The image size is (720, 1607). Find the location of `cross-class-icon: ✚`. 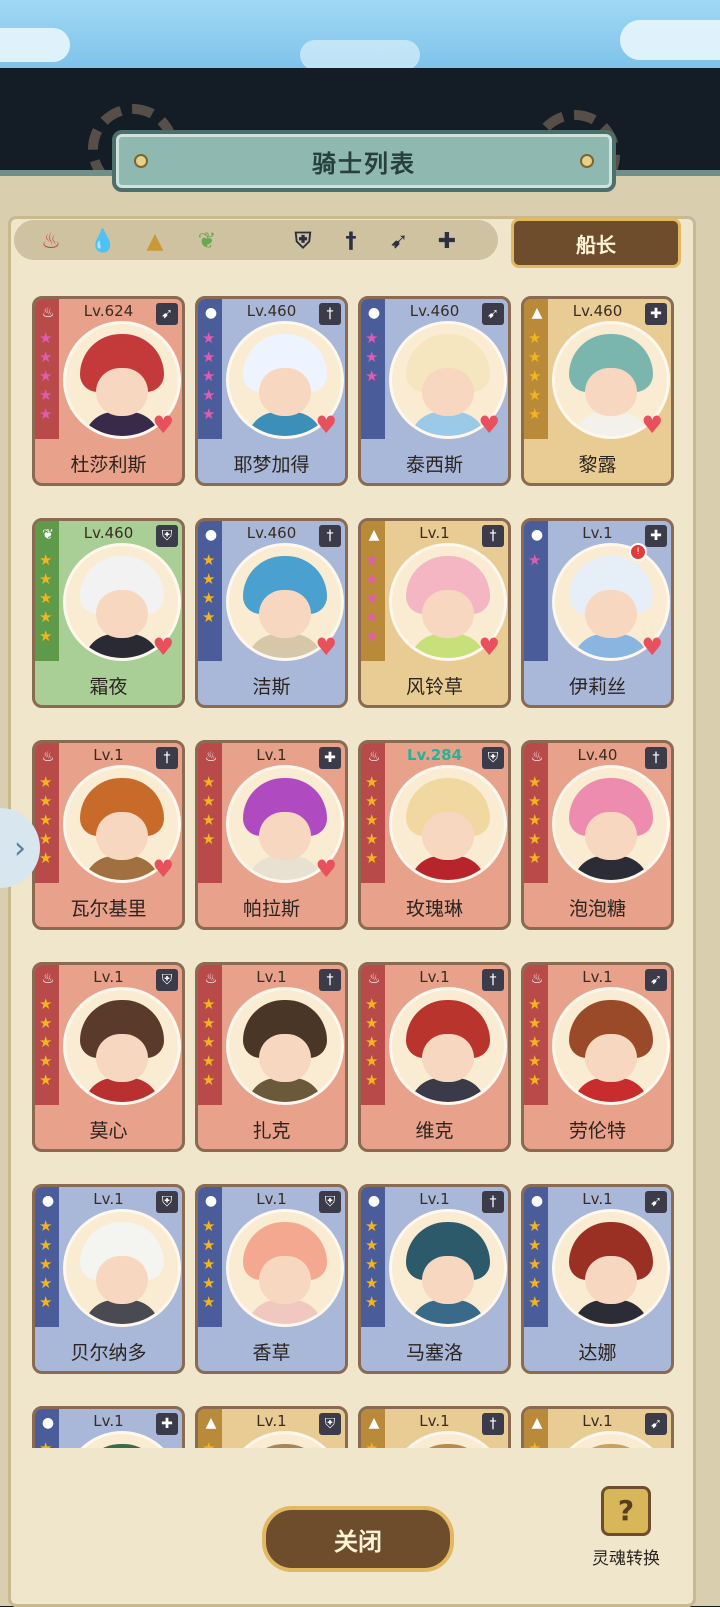

cross-class-icon: ✚ is located at coordinates (656, 314).